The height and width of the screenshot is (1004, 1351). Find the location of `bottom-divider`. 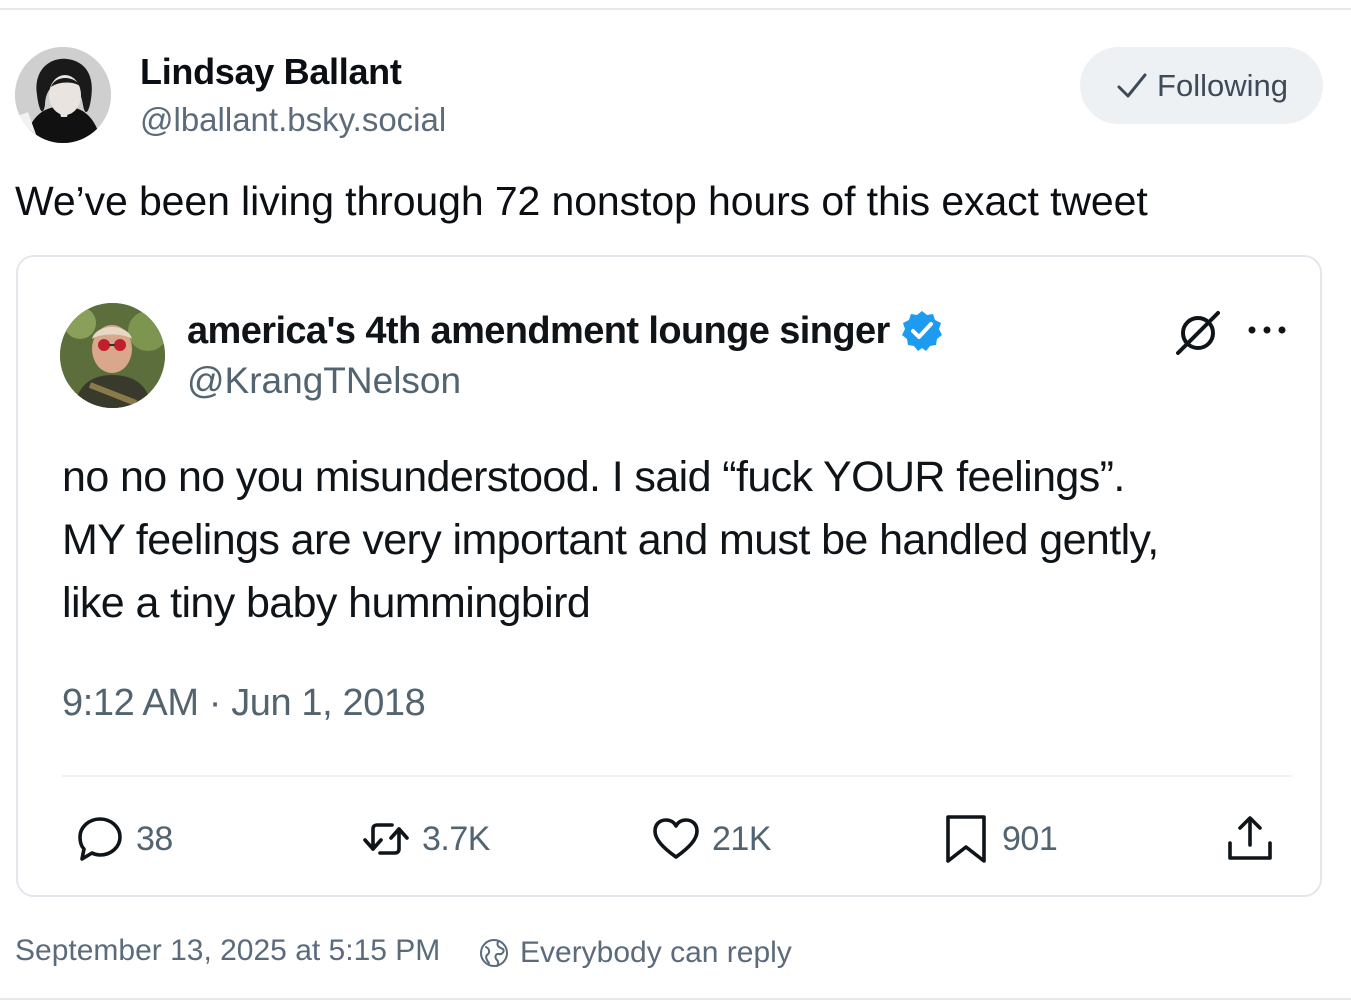

bottom-divider is located at coordinates (675, 999).